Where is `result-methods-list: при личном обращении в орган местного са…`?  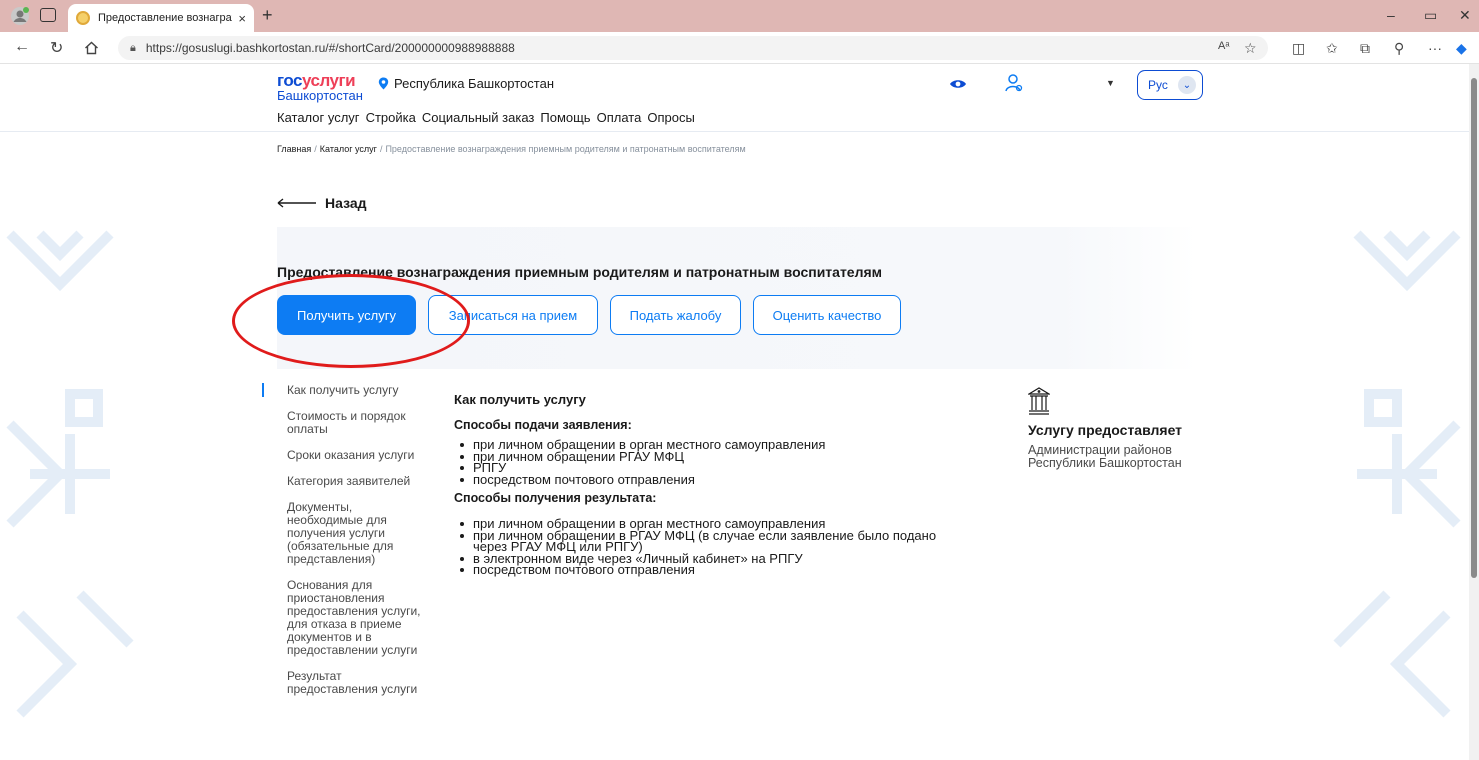 result-methods-list: при личном обращении в орган местного са… is located at coordinates (724, 546).